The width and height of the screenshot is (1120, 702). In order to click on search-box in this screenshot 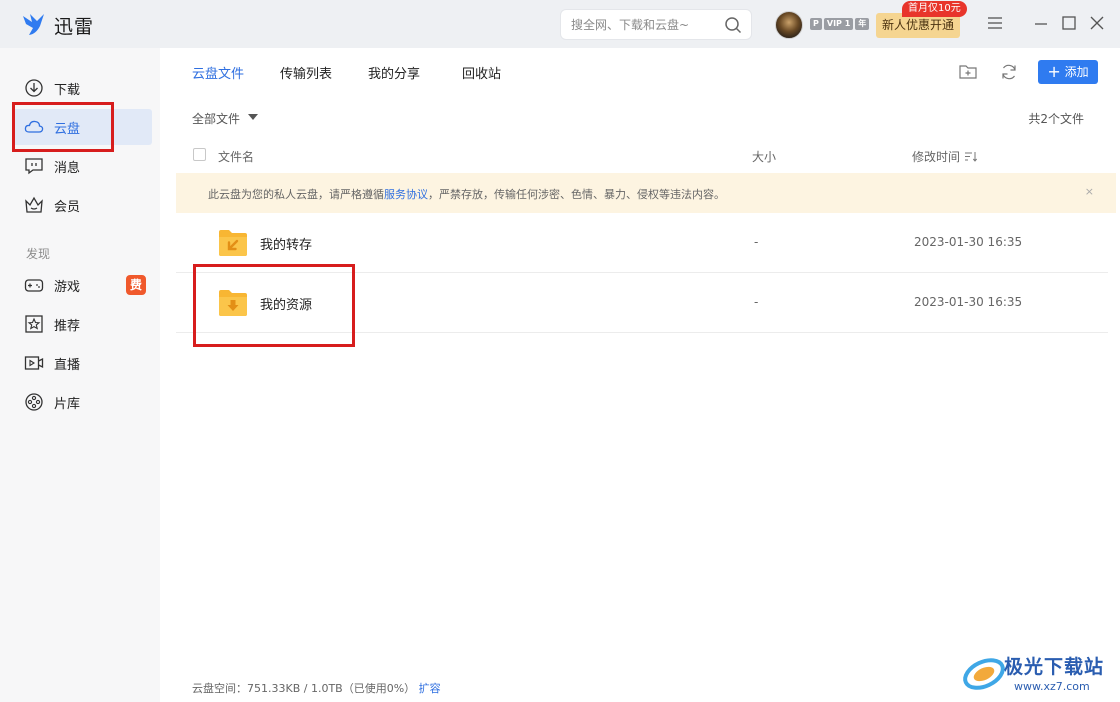, I will do `click(656, 24)`.